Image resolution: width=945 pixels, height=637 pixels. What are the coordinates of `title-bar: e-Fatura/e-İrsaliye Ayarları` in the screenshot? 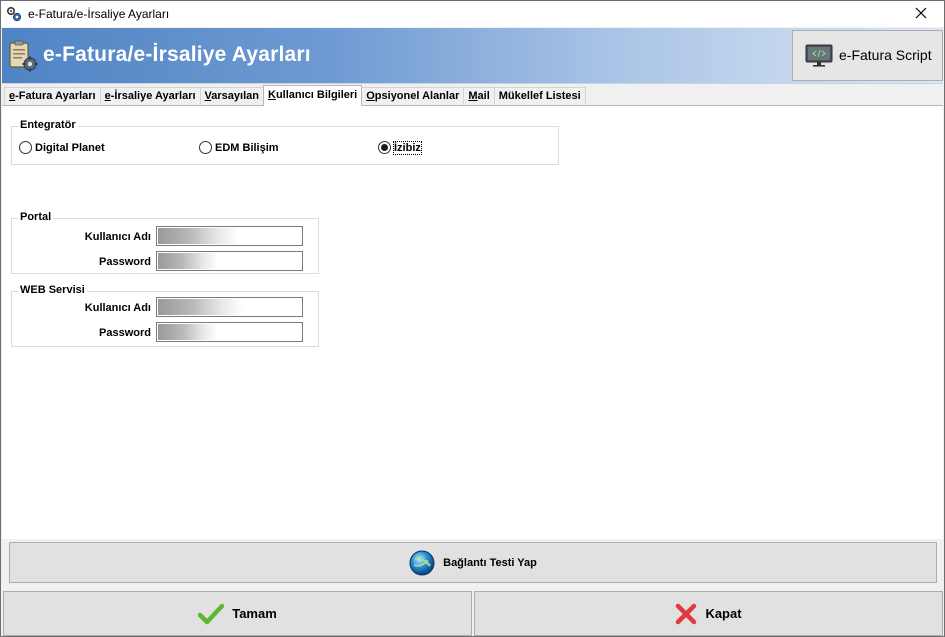 It's located at (472, 14).